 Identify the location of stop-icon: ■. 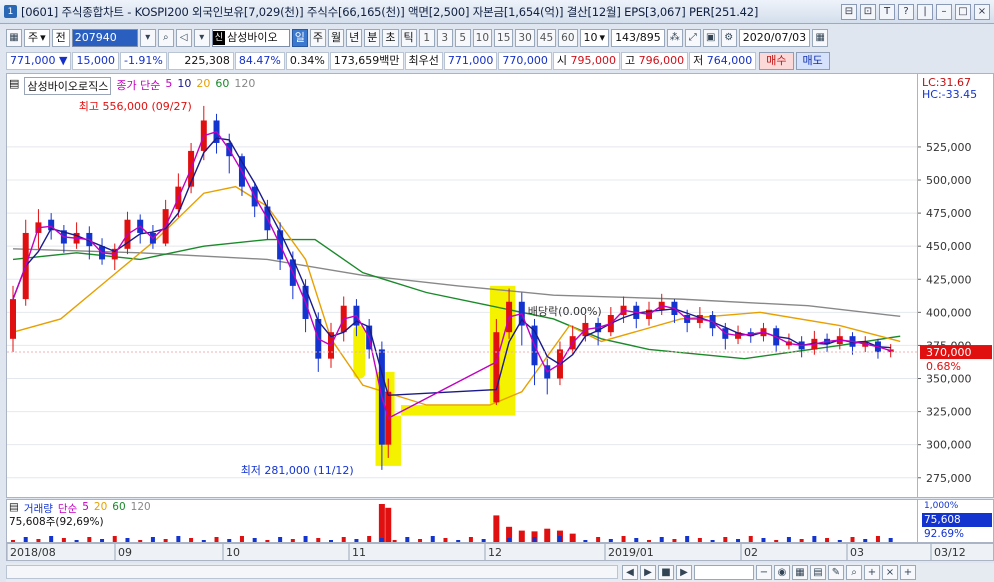
(666, 572).